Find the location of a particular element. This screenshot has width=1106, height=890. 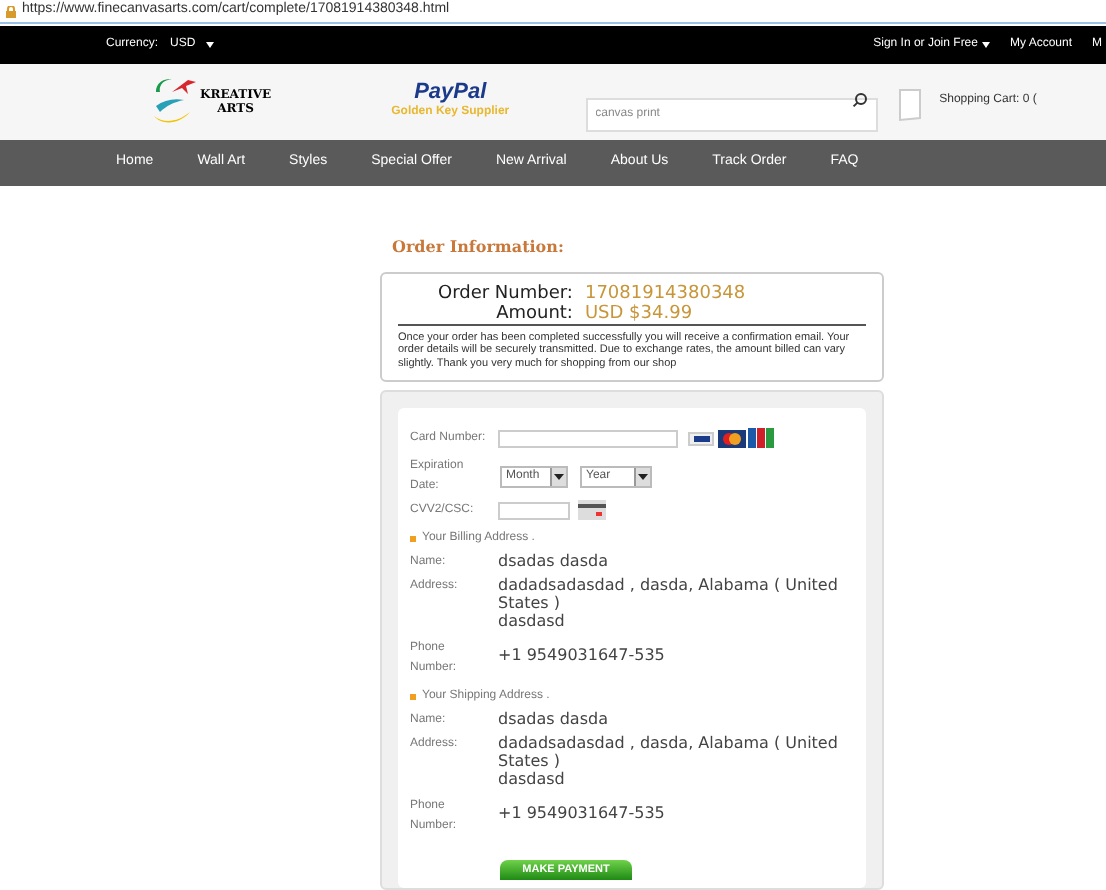

search-icon is located at coordinates (859, 100).